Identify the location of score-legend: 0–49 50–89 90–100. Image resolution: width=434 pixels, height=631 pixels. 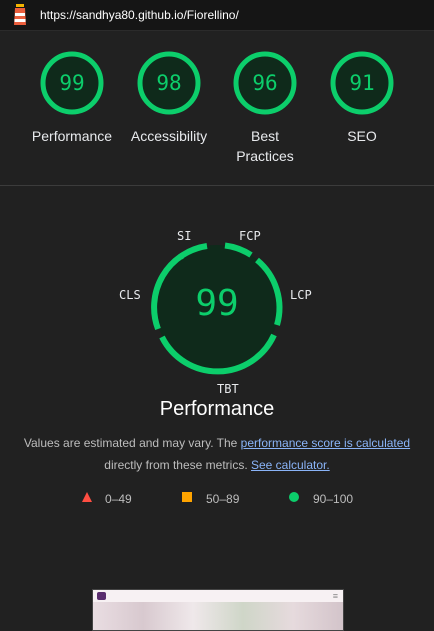
(217, 499).